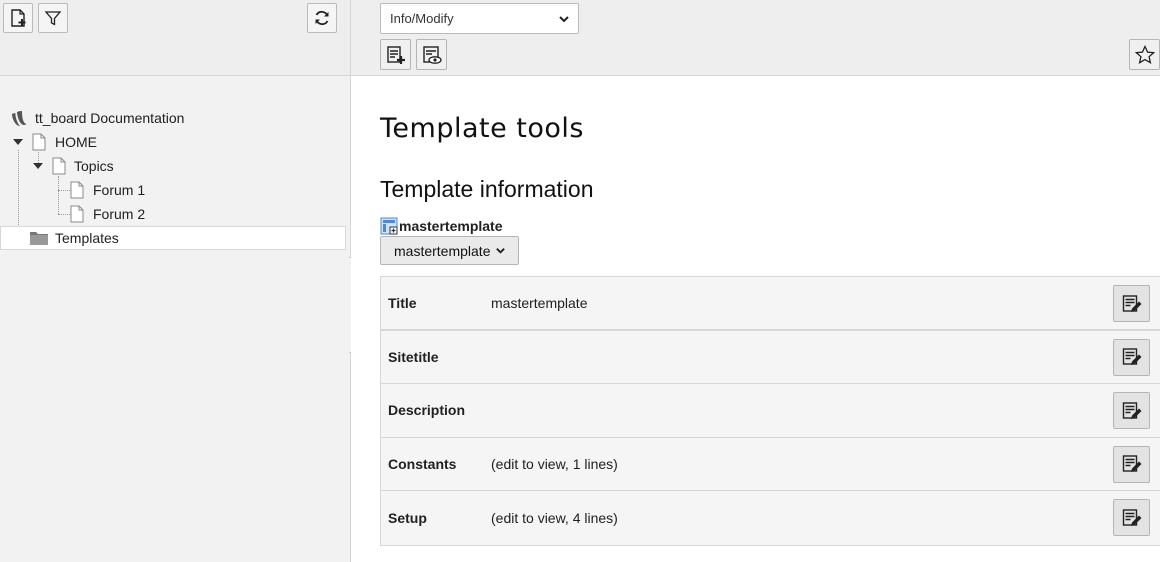 Image resolution: width=1160 pixels, height=562 pixels. What do you see at coordinates (554, 464) in the screenshot?
I see `row-value: (edit to view, 1 lines)` at bounding box center [554, 464].